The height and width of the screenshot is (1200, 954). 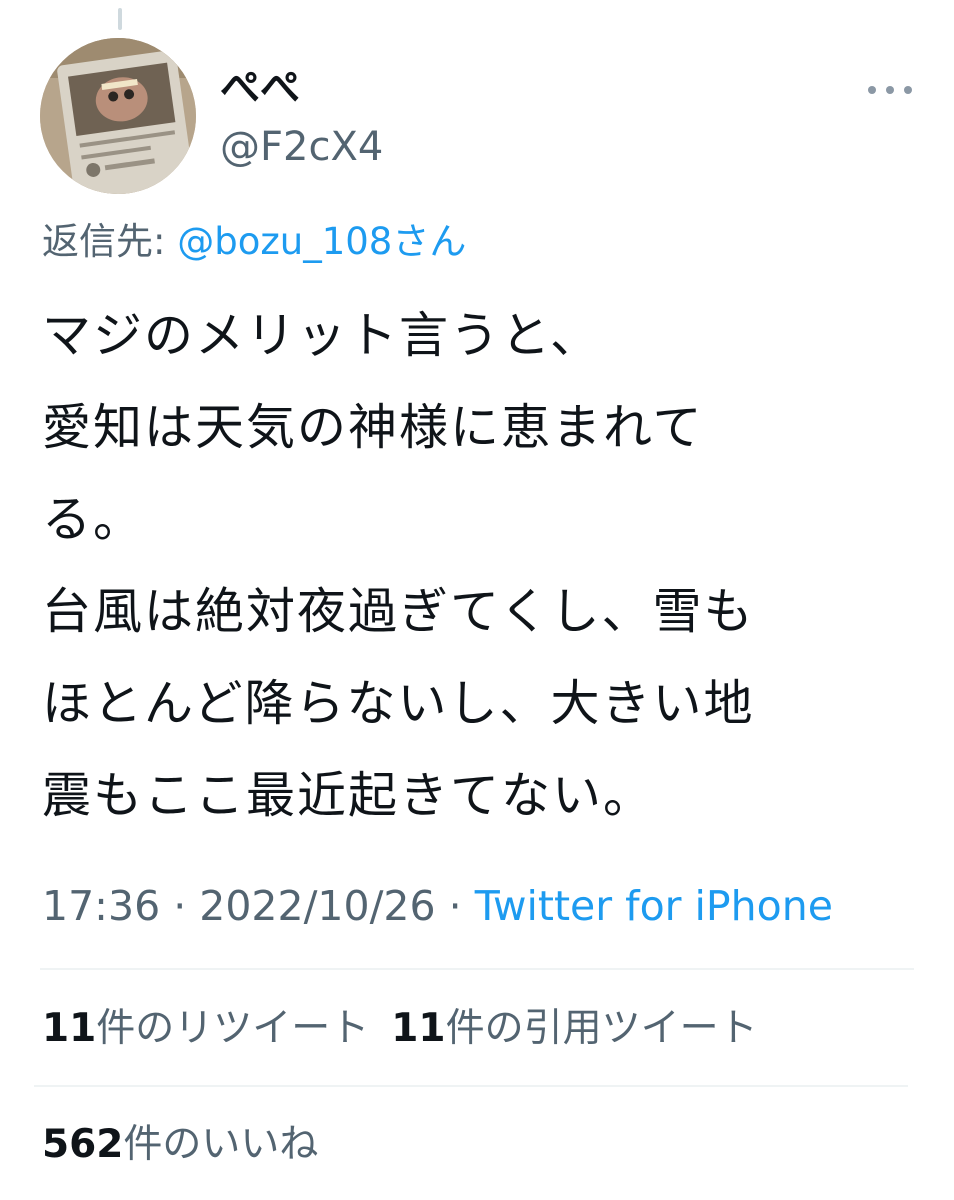 I want to click on timestamp-row: 17:36 · 2022/10/26 · Twitter for iPhone, so click(x=437, y=906).